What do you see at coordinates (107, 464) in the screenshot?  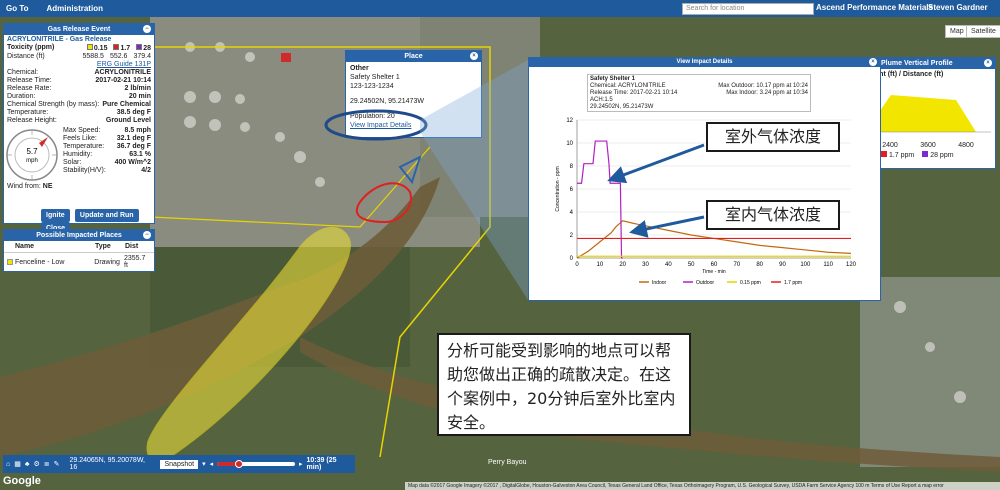 I see `cursor-coordinates: 29.24065N, 95.20078W, 16` at bounding box center [107, 464].